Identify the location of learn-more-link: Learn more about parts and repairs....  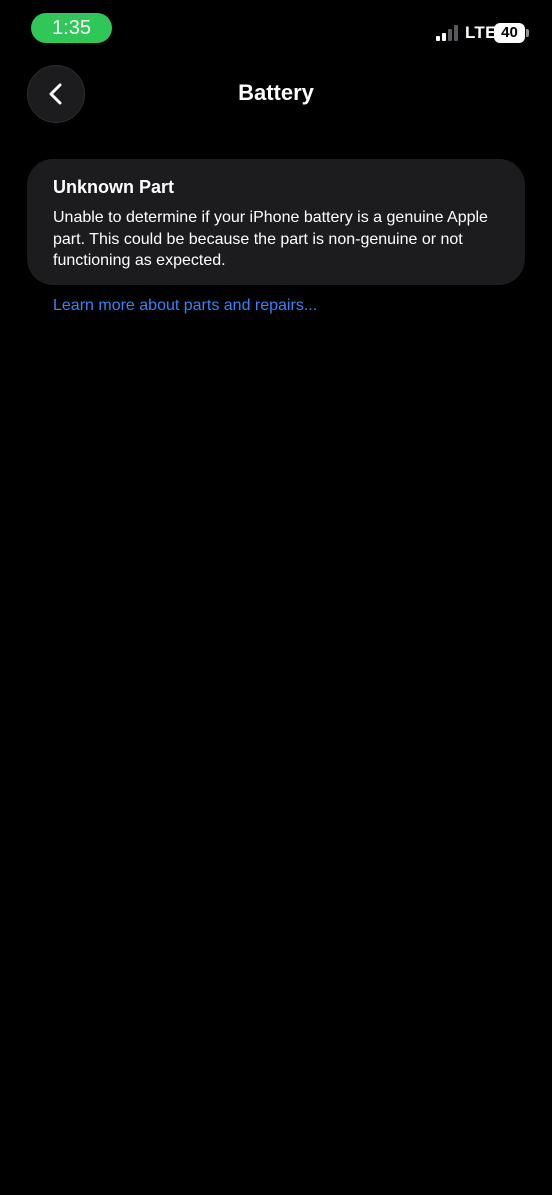
(185, 306).